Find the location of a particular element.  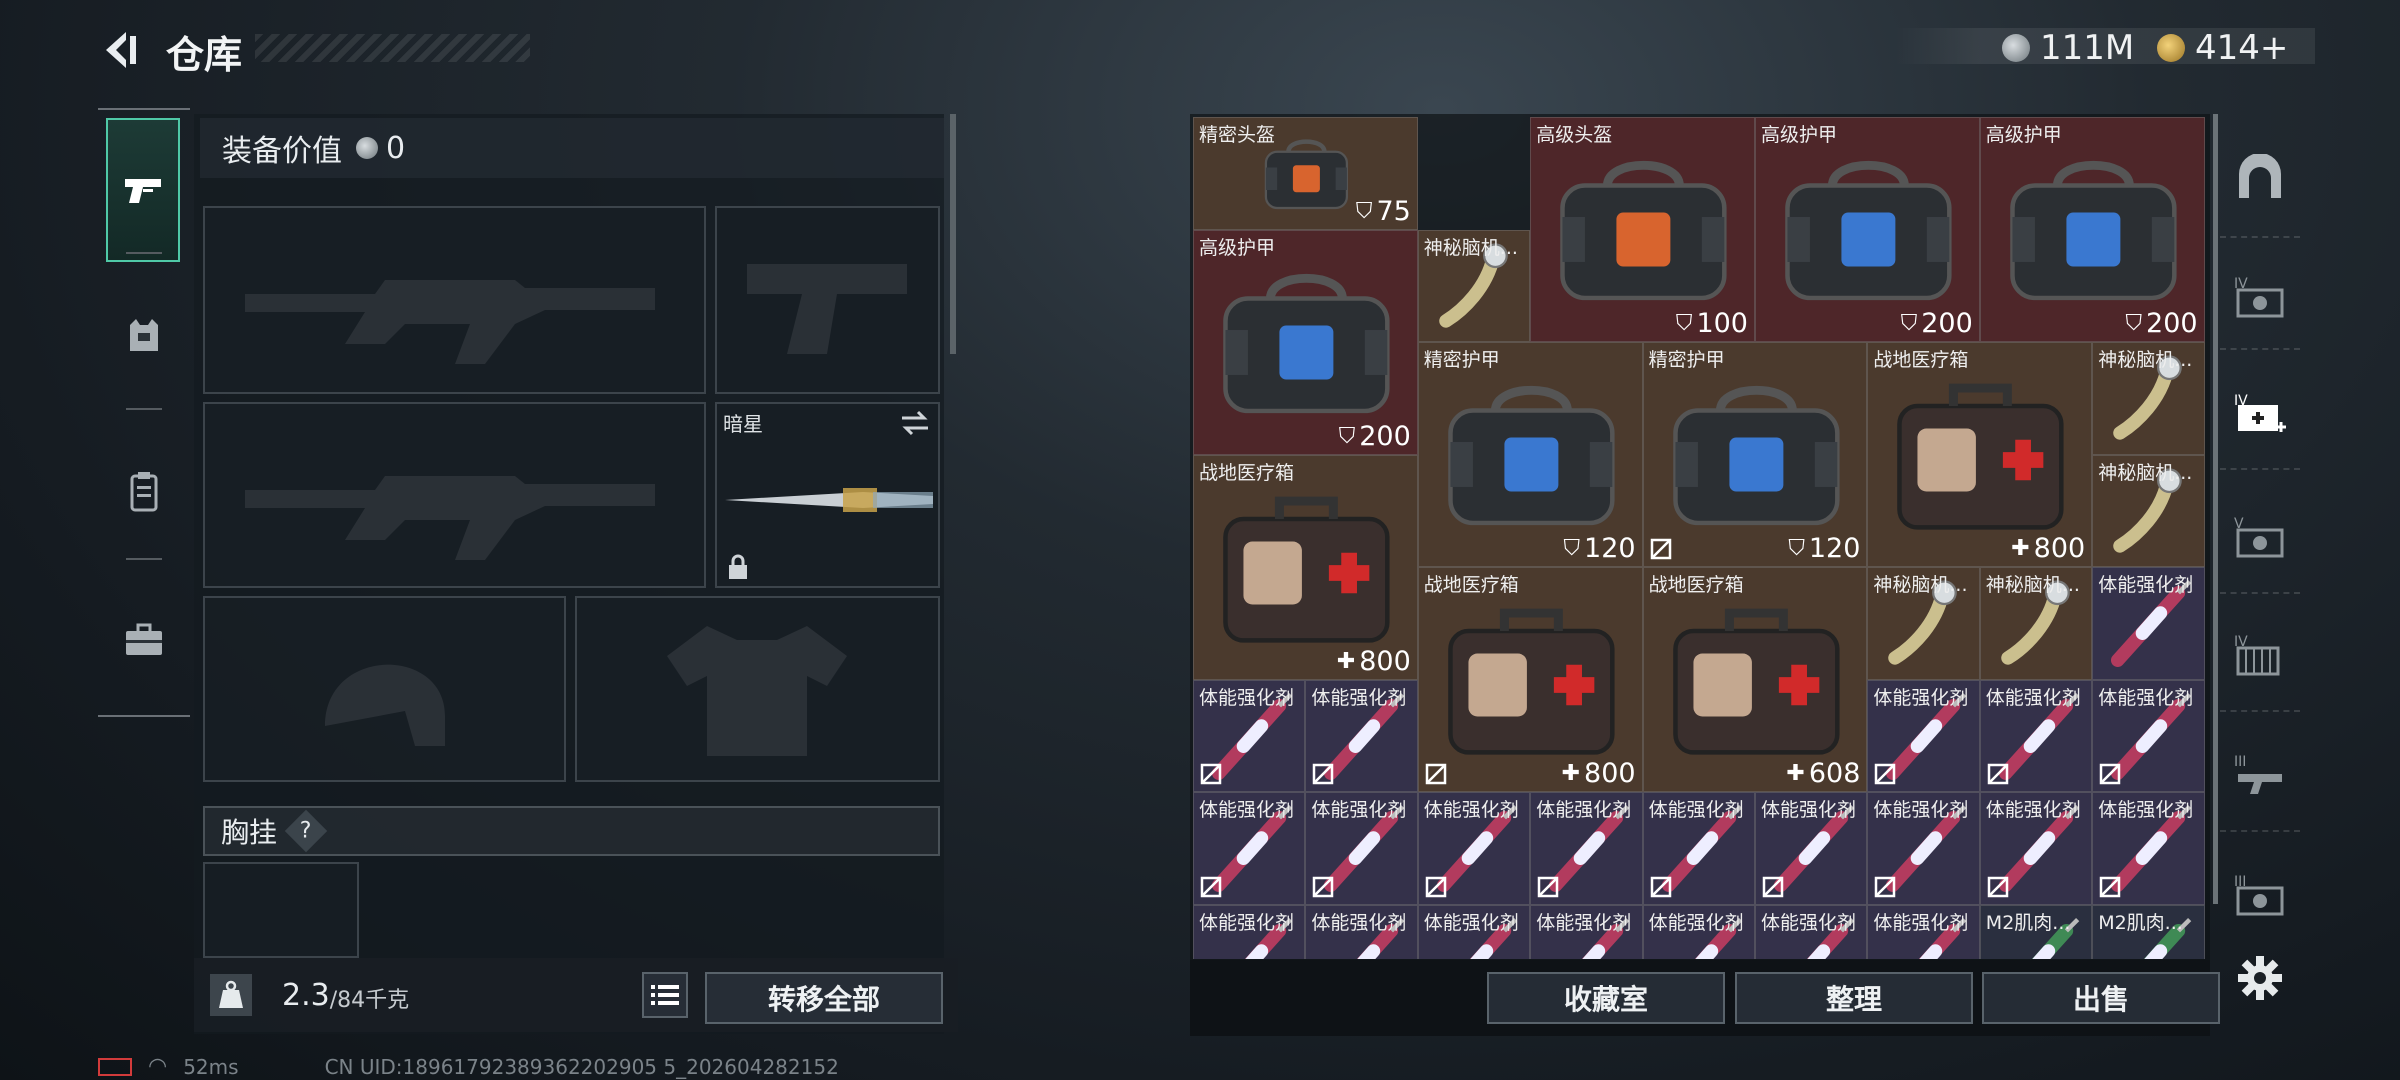

tab-armor is located at coordinates (144, 336).